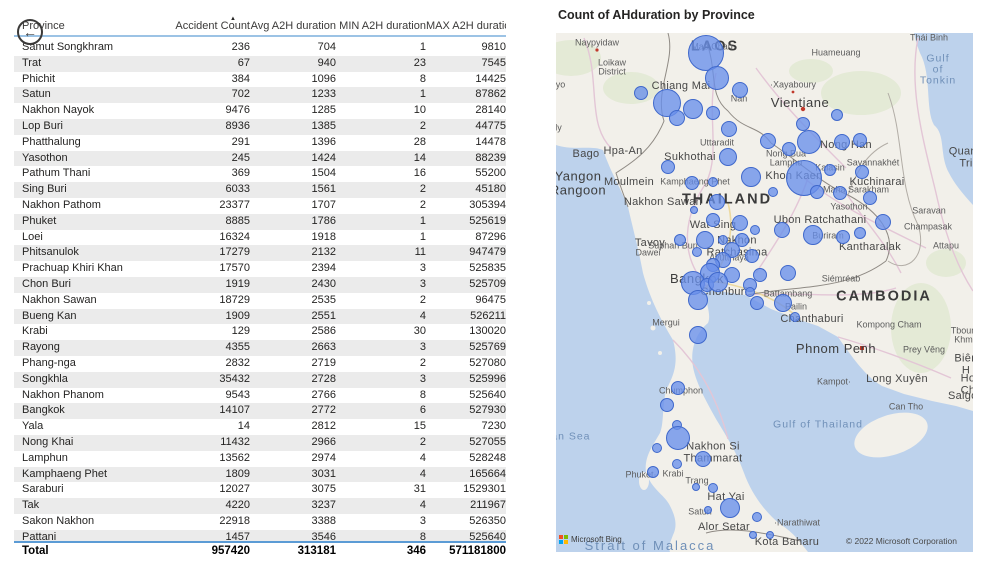 The image size is (996, 576). I want to click on table-row: Bangkok 14107 2772 6 527930, so click(260, 411).